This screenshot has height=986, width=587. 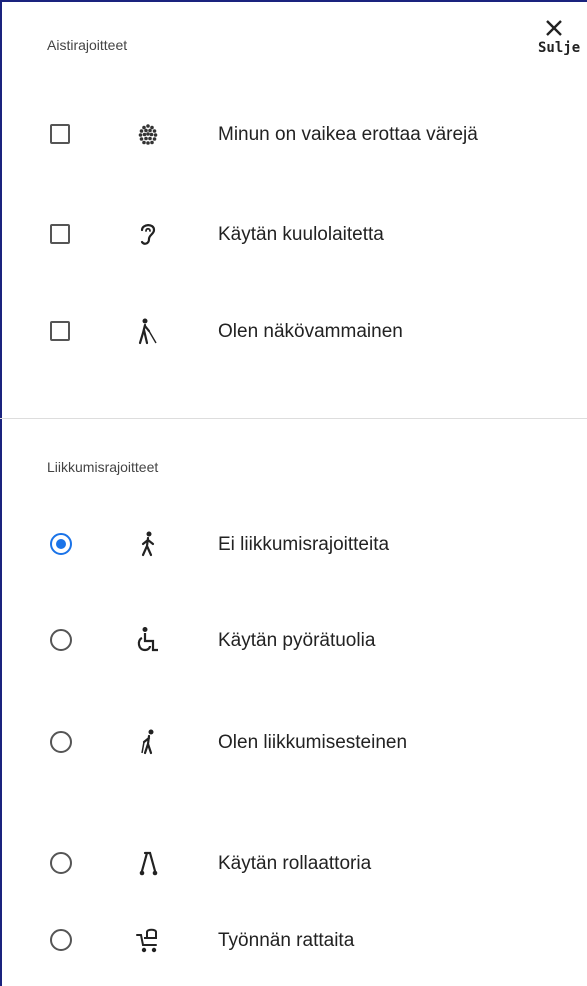 I want to click on mobility-option-wheelchair: Käytän pyörätuolia, so click(x=293, y=640).